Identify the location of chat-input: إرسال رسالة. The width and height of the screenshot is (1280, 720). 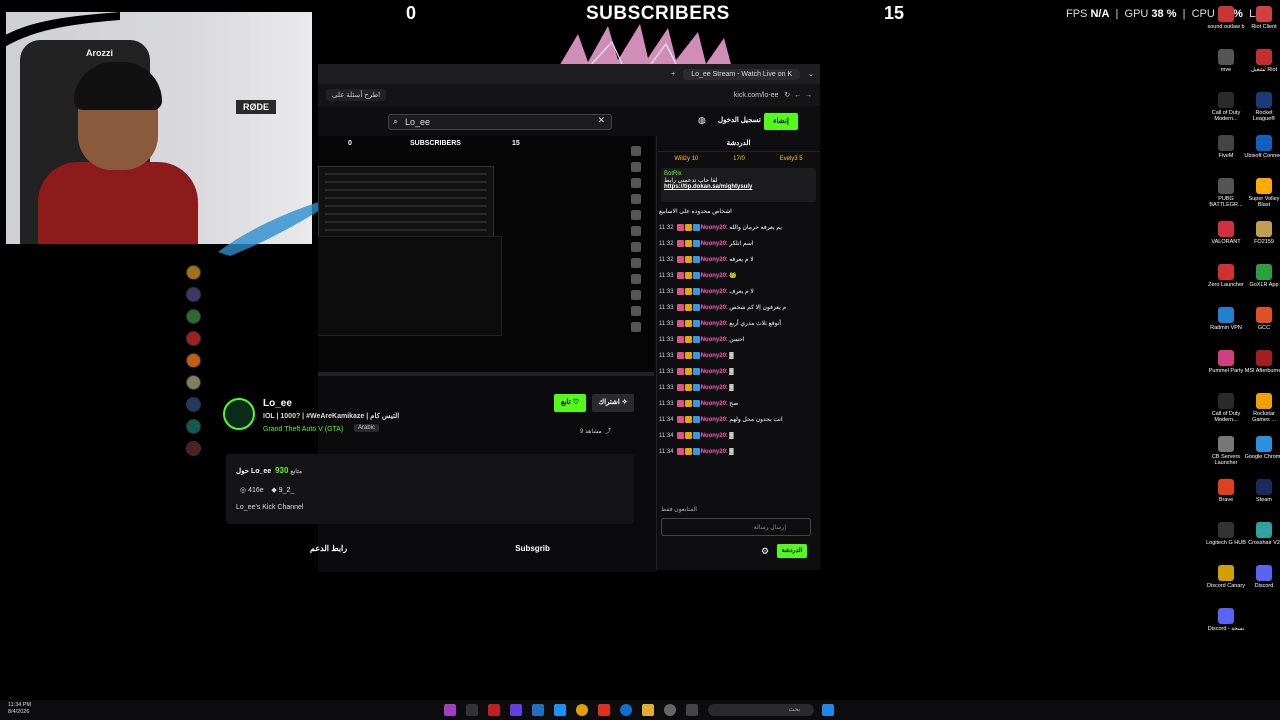
(736, 527).